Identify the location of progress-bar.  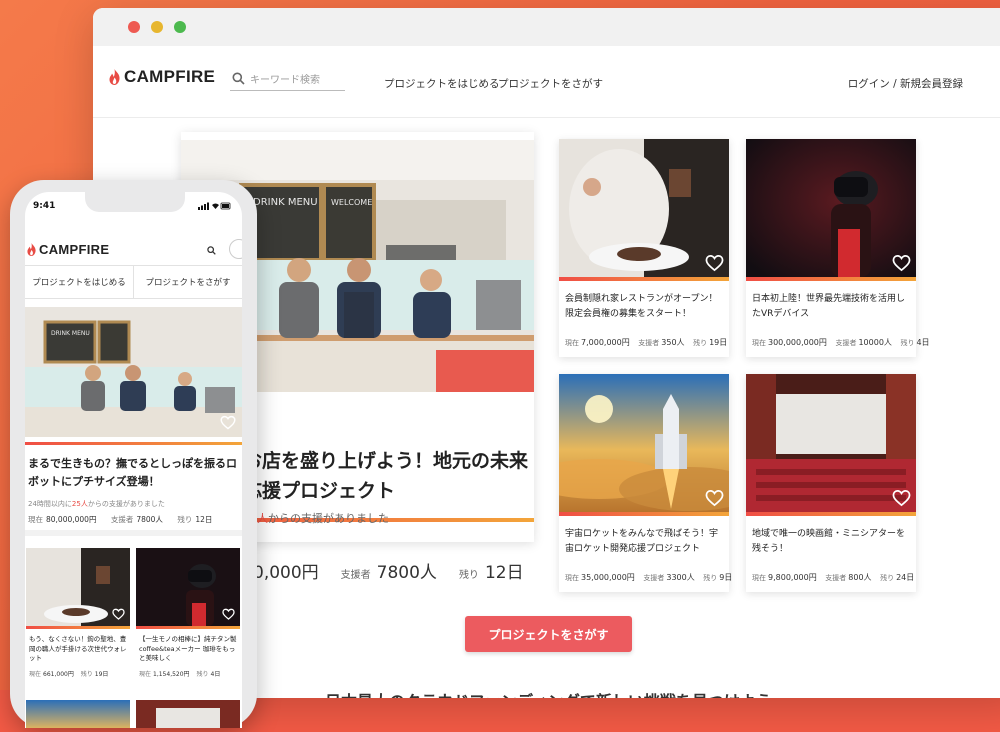
(831, 279).